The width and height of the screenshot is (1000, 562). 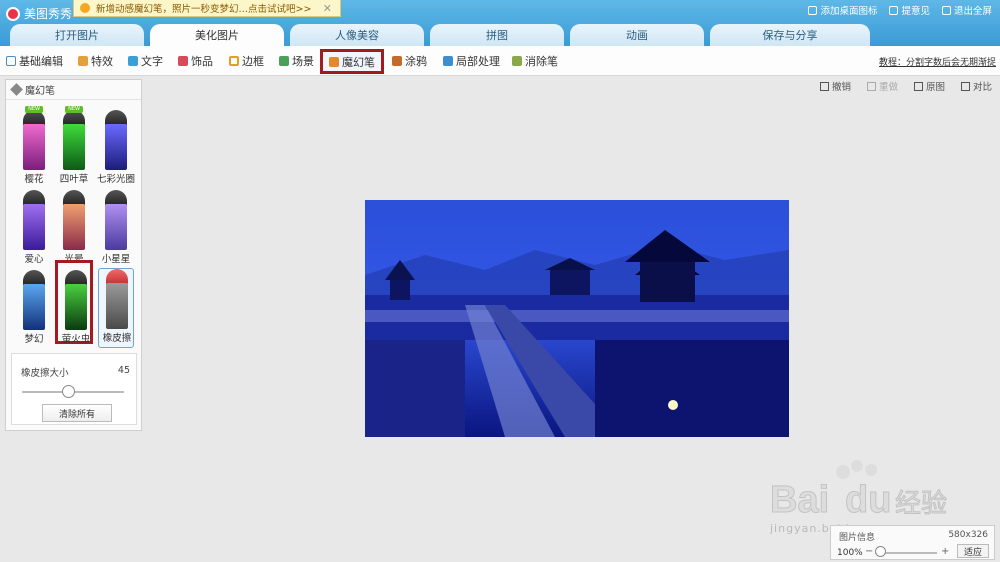 What do you see at coordinates (357, 35) in the screenshot?
I see `tab-portrait: 人像美容` at bounding box center [357, 35].